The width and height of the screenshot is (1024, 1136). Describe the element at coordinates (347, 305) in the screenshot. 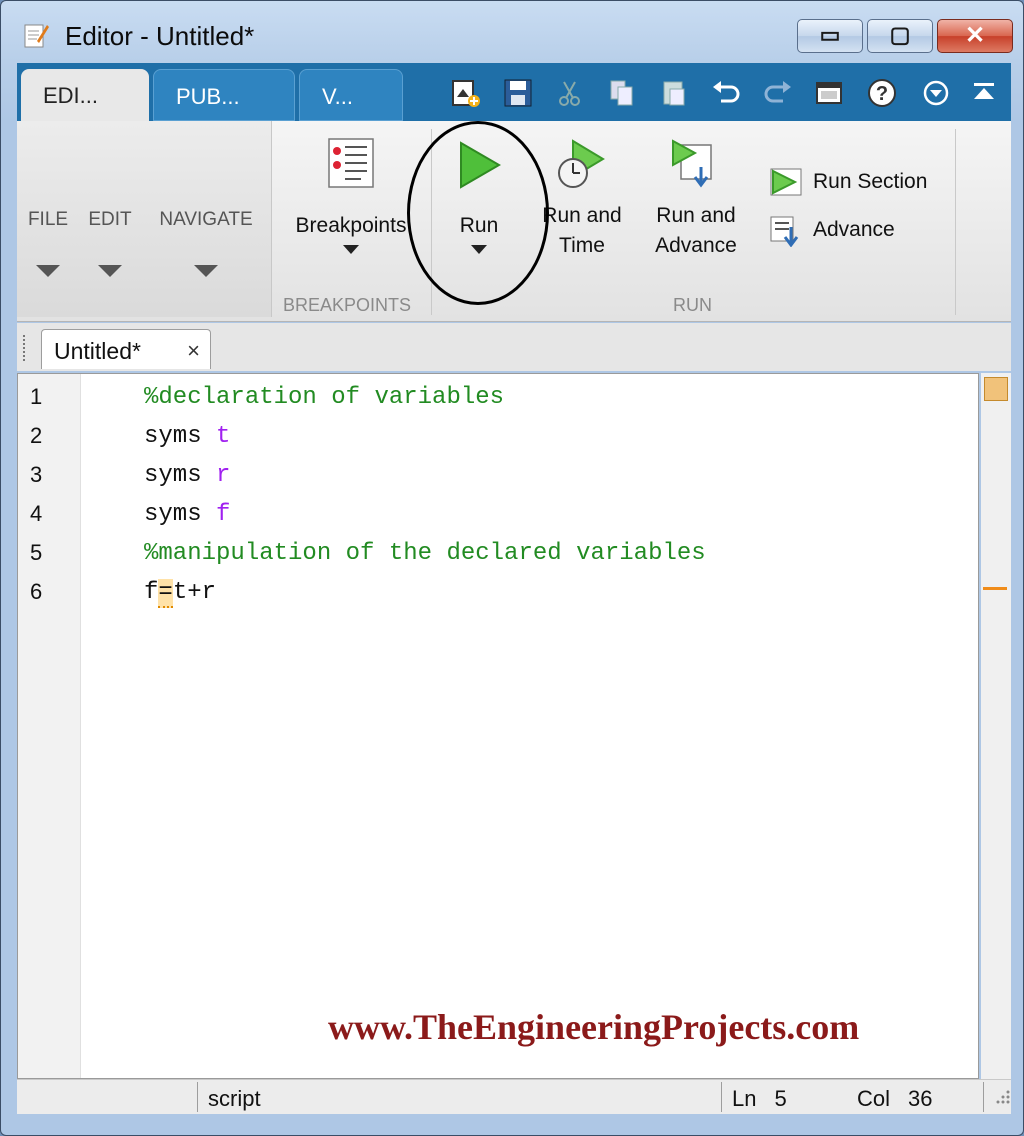

I see `breakpoints-section-label: BREAKPOINTS` at that location.